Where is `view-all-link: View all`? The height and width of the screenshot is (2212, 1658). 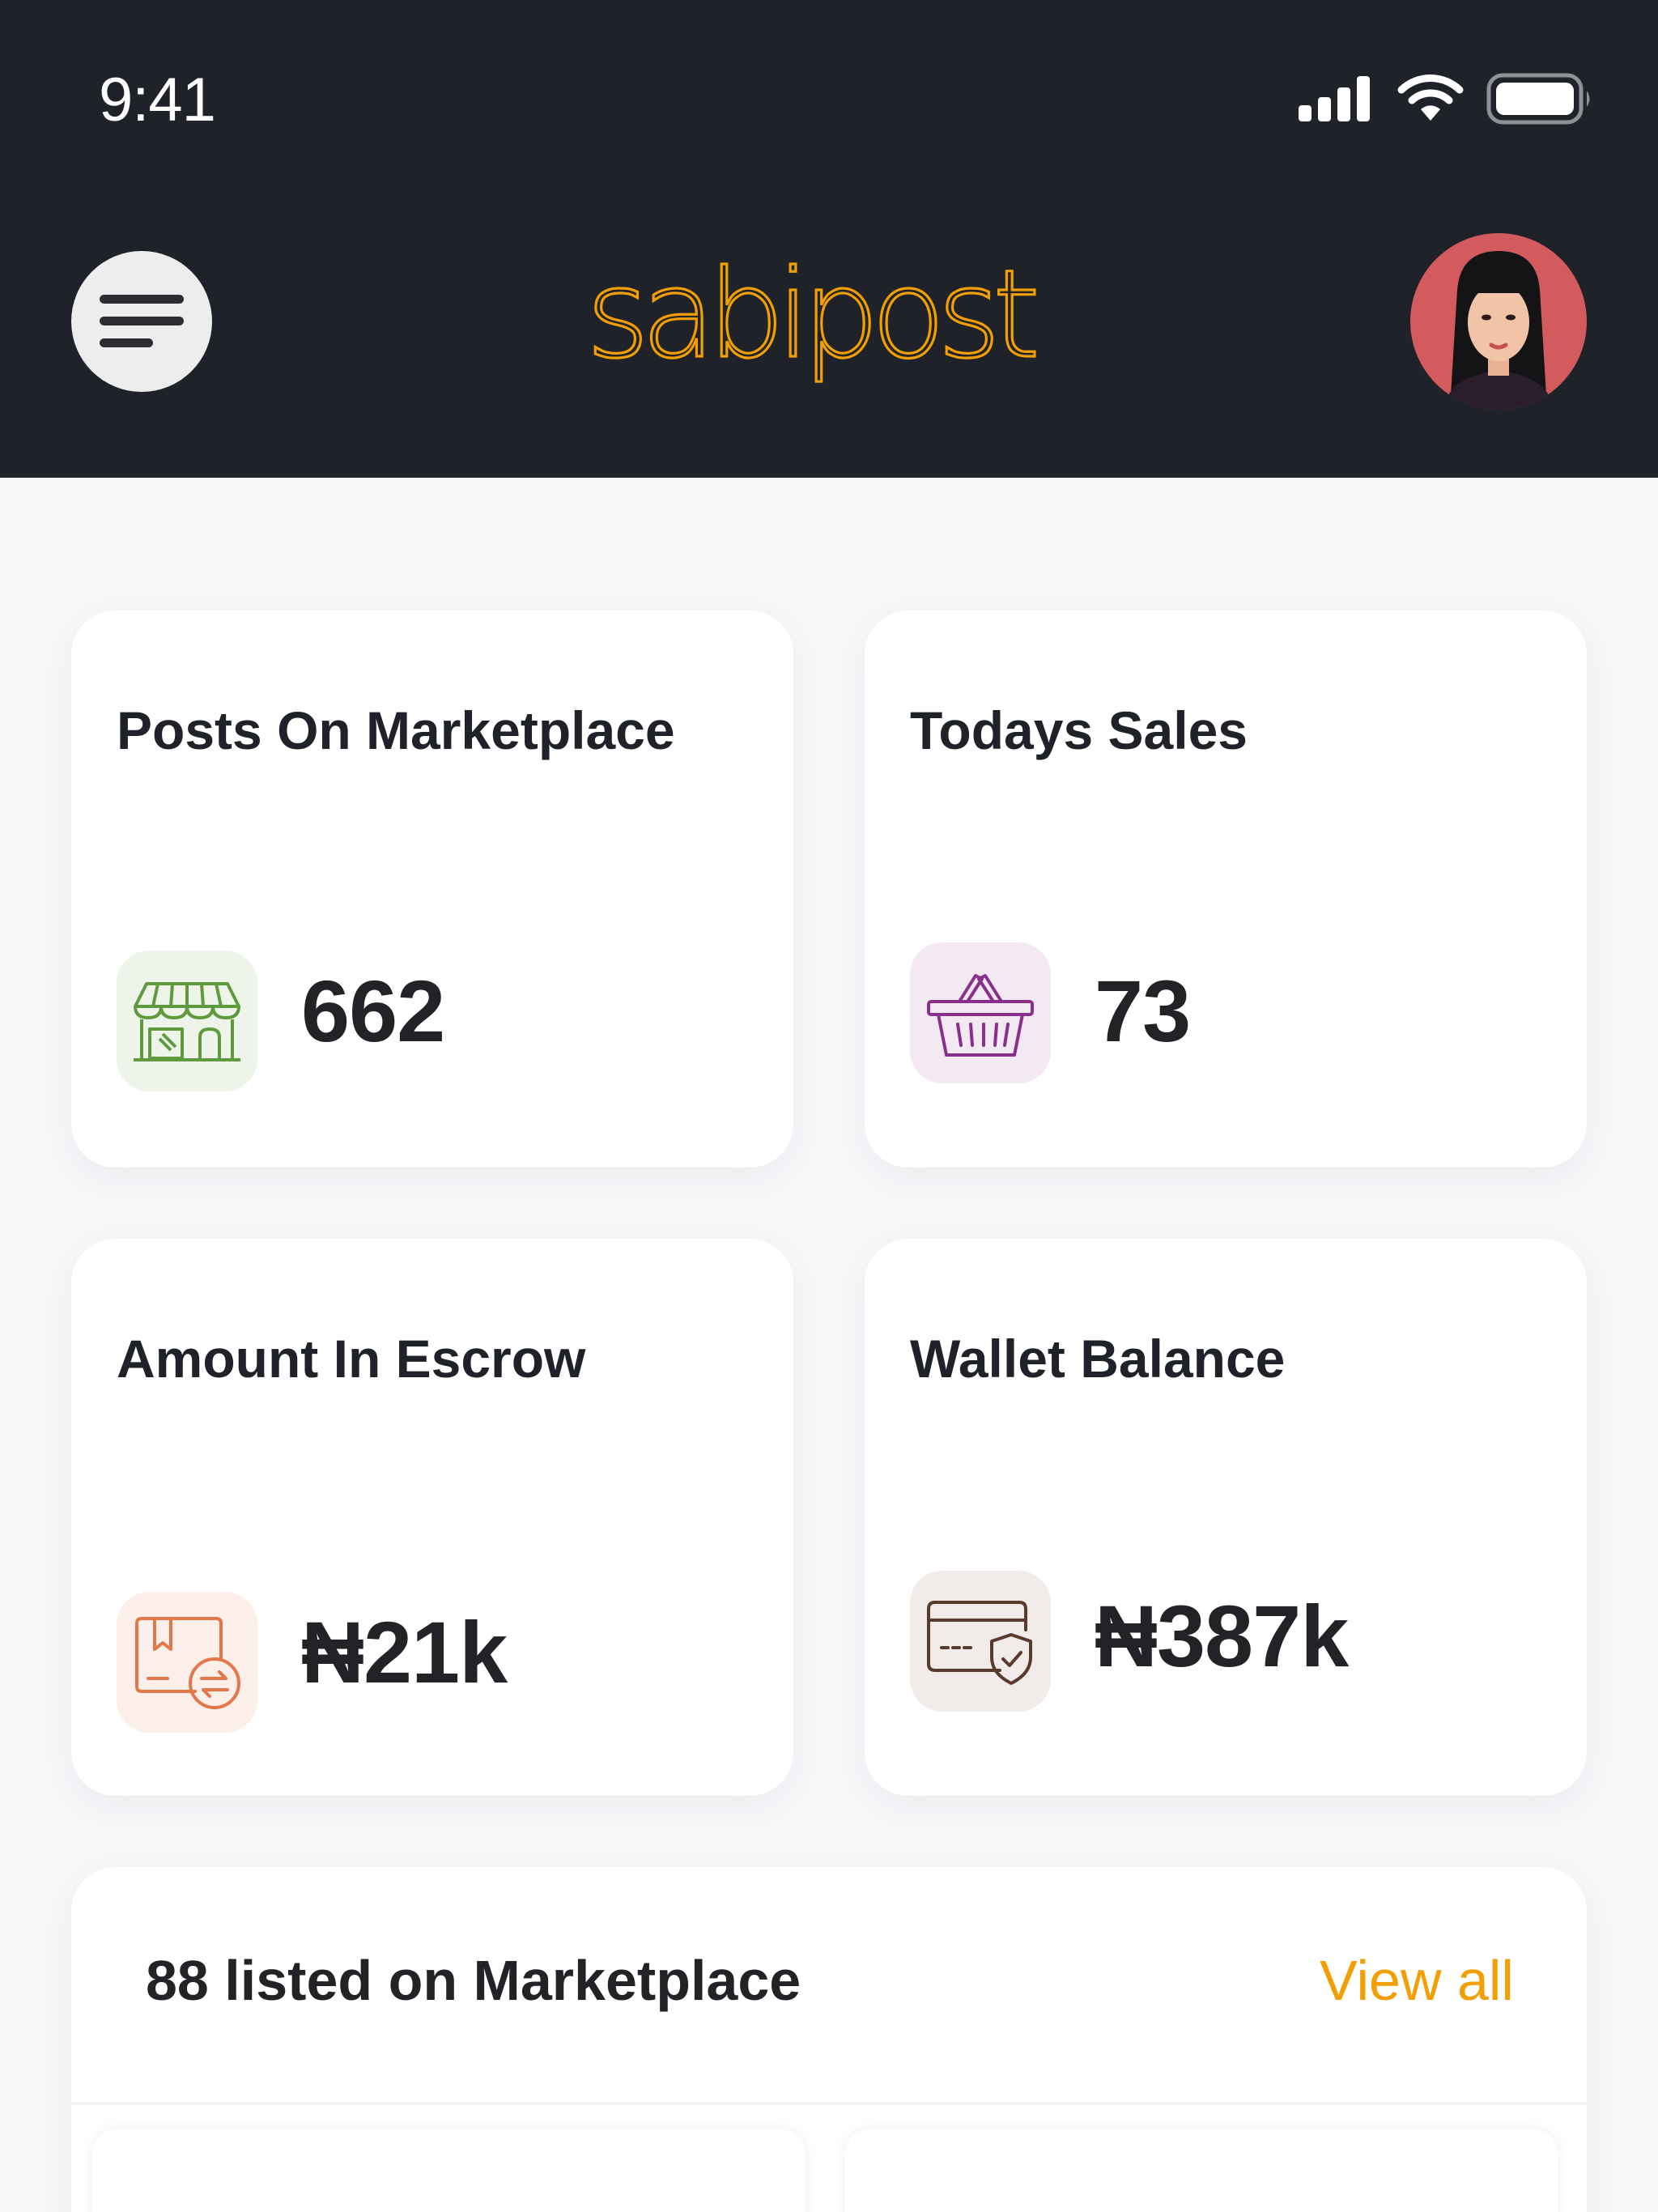 view-all-link: View all is located at coordinates (1417, 1981).